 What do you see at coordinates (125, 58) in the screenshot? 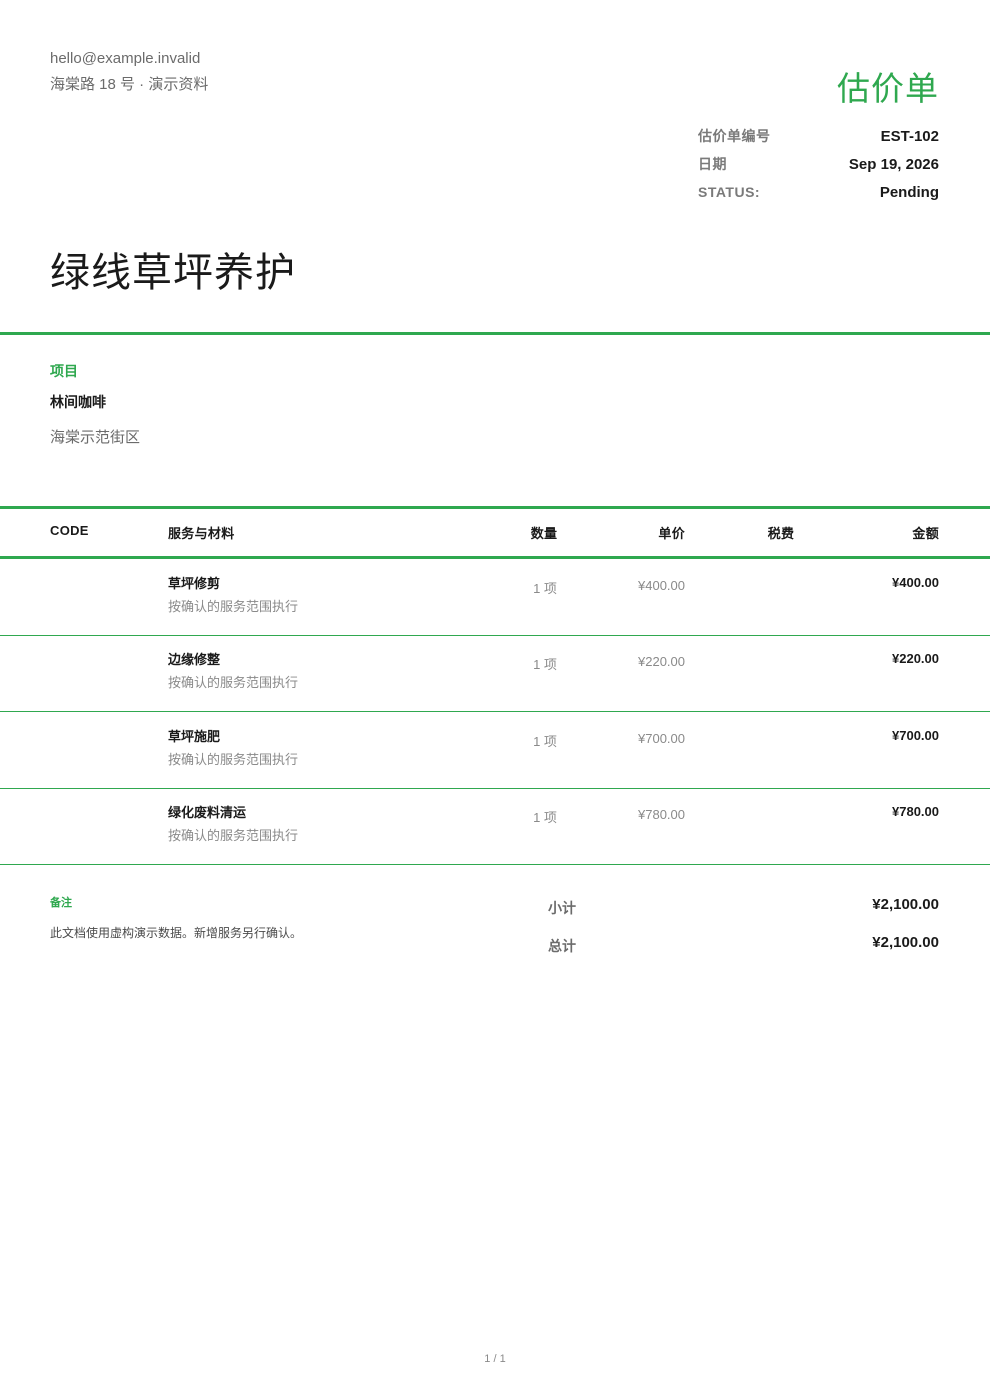
I see `sender-email: hello@example.invalid` at bounding box center [125, 58].